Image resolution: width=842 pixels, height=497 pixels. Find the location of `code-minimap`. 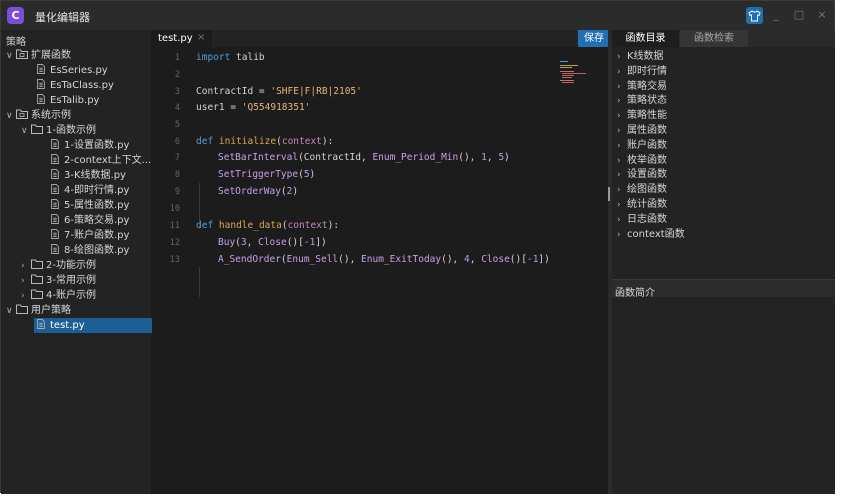

code-minimap is located at coordinates (576, 72).